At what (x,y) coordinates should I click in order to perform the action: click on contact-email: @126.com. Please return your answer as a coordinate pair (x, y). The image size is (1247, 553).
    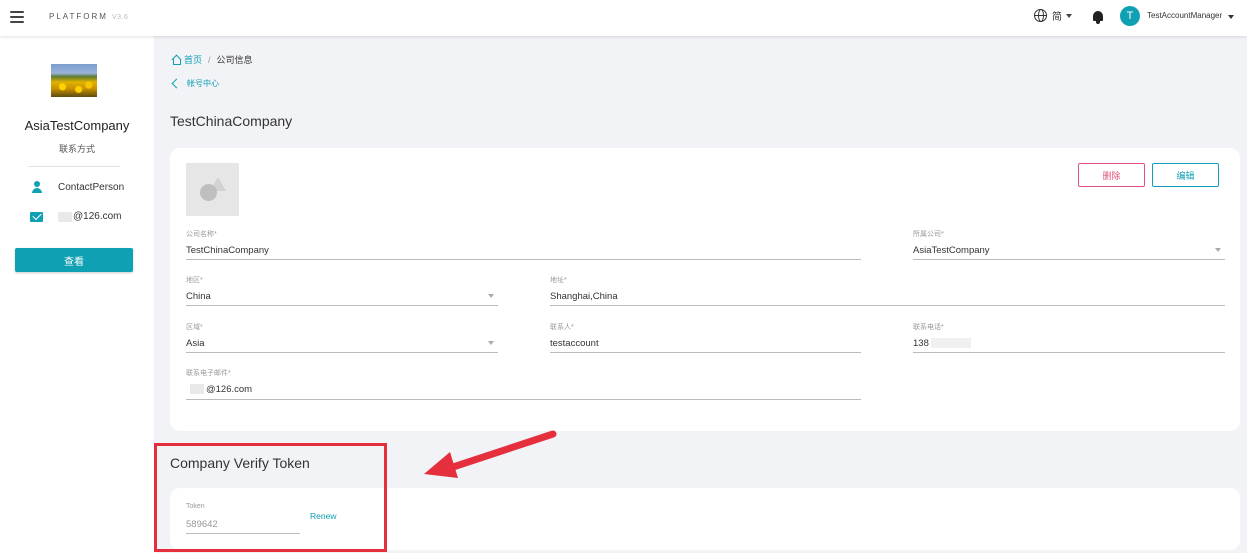
    Looking at the image, I should click on (97, 216).